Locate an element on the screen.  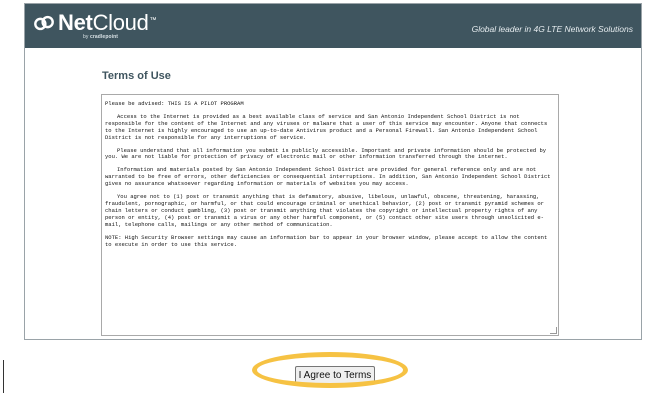
byline-prefix: by is located at coordinates (86, 37).